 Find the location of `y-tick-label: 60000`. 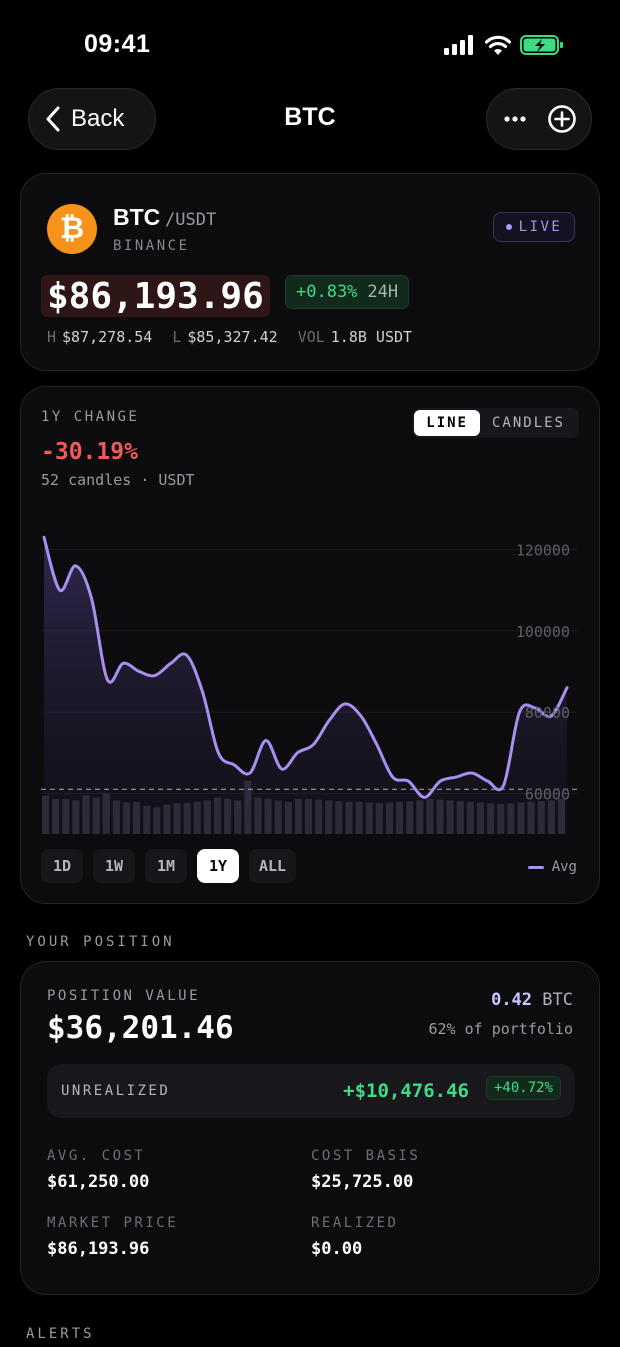

y-tick-label: 60000 is located at coordinates (547, 794).